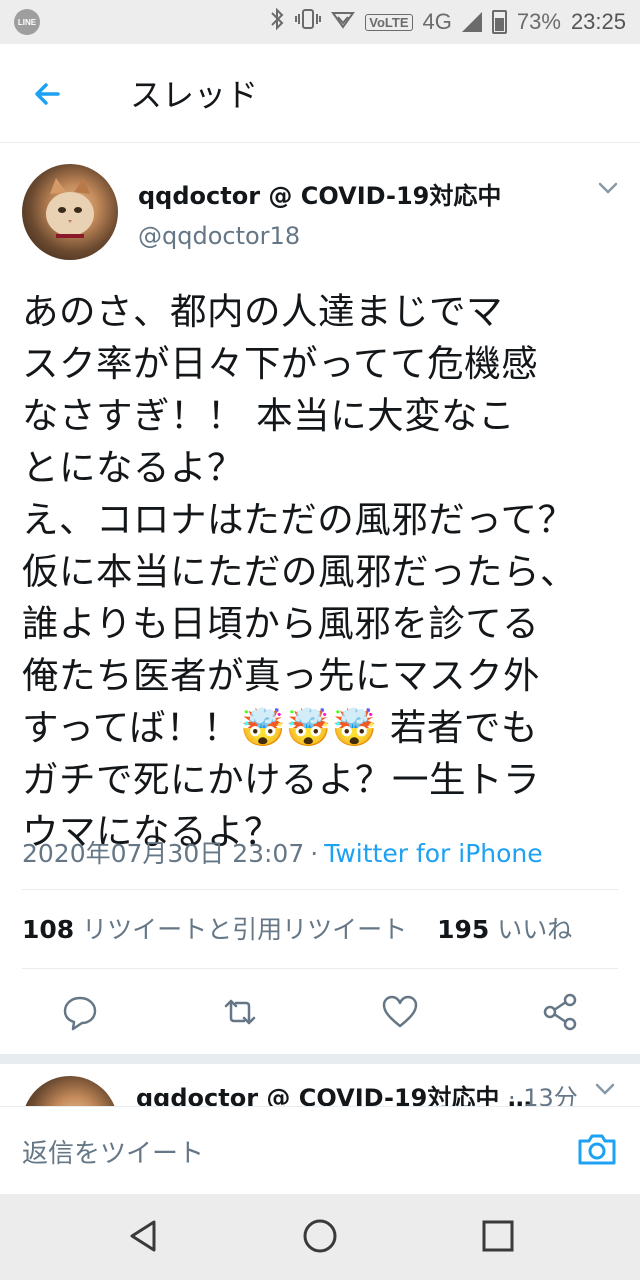 The image size is (640, 1280). I want to click on like-stat: 195 いいね, so click(504, 929).